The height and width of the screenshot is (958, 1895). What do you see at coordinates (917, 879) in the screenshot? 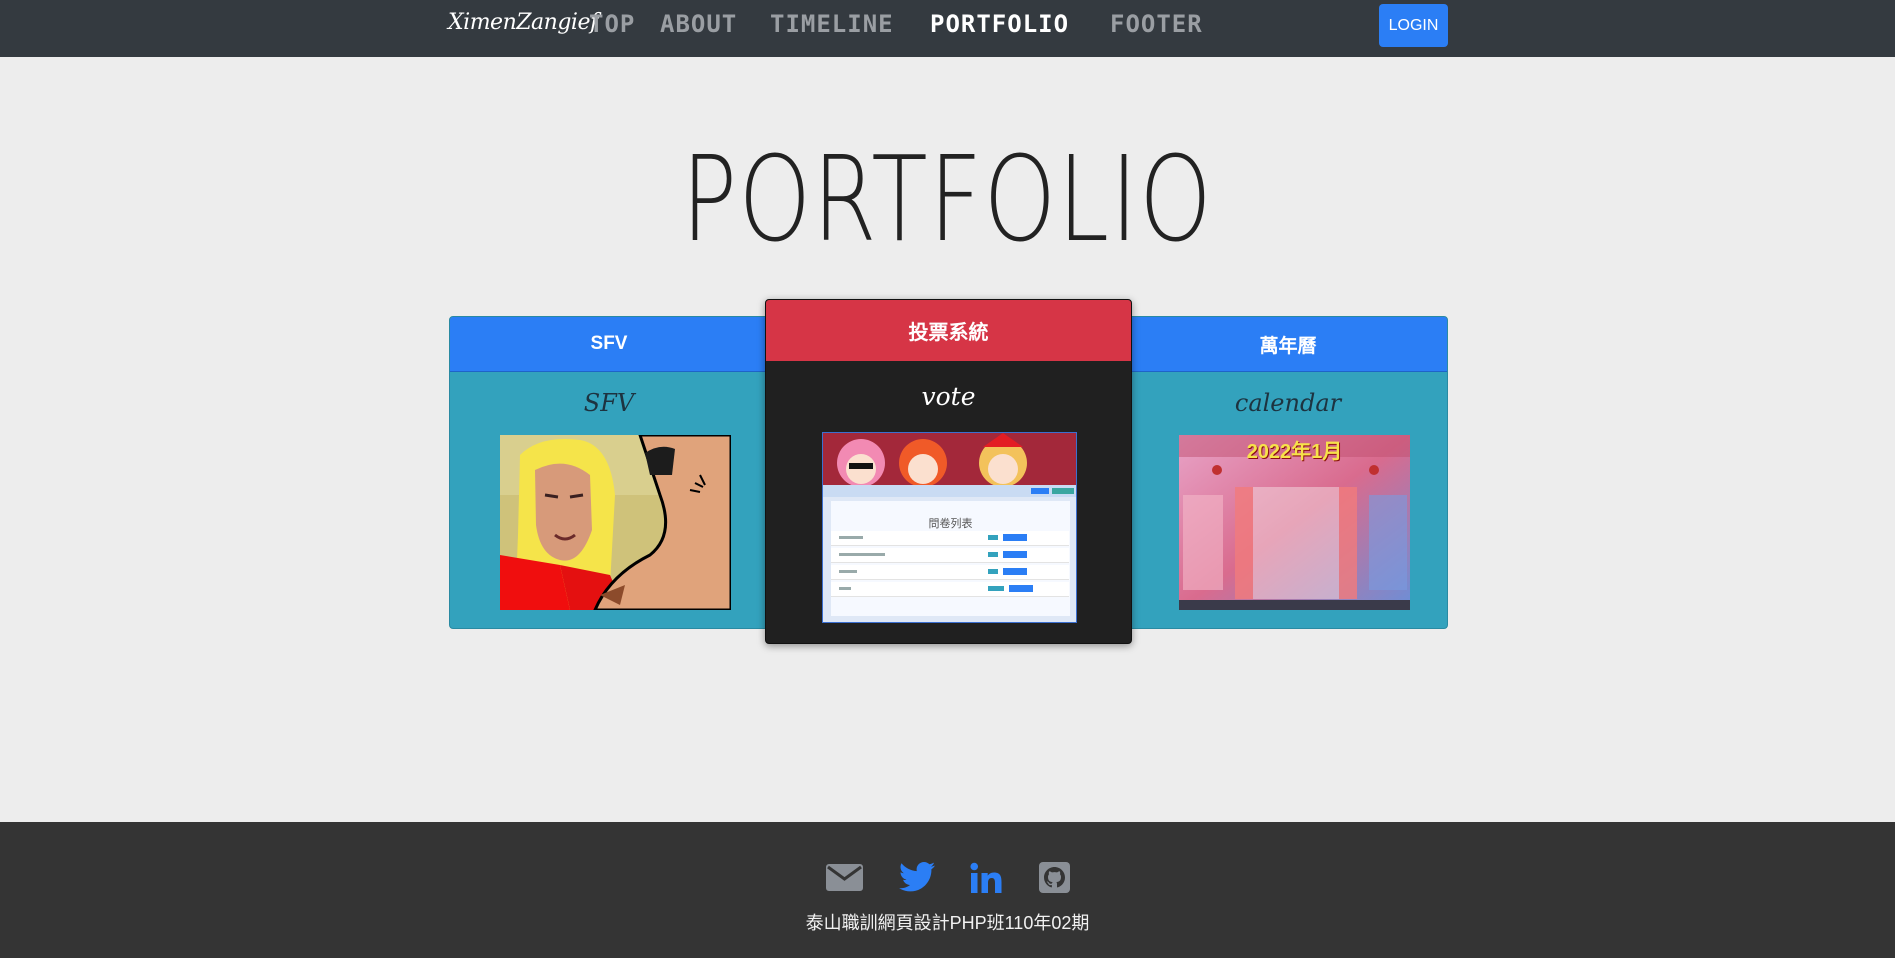
I see `twitter-icon` at bounding box center [917, 879].